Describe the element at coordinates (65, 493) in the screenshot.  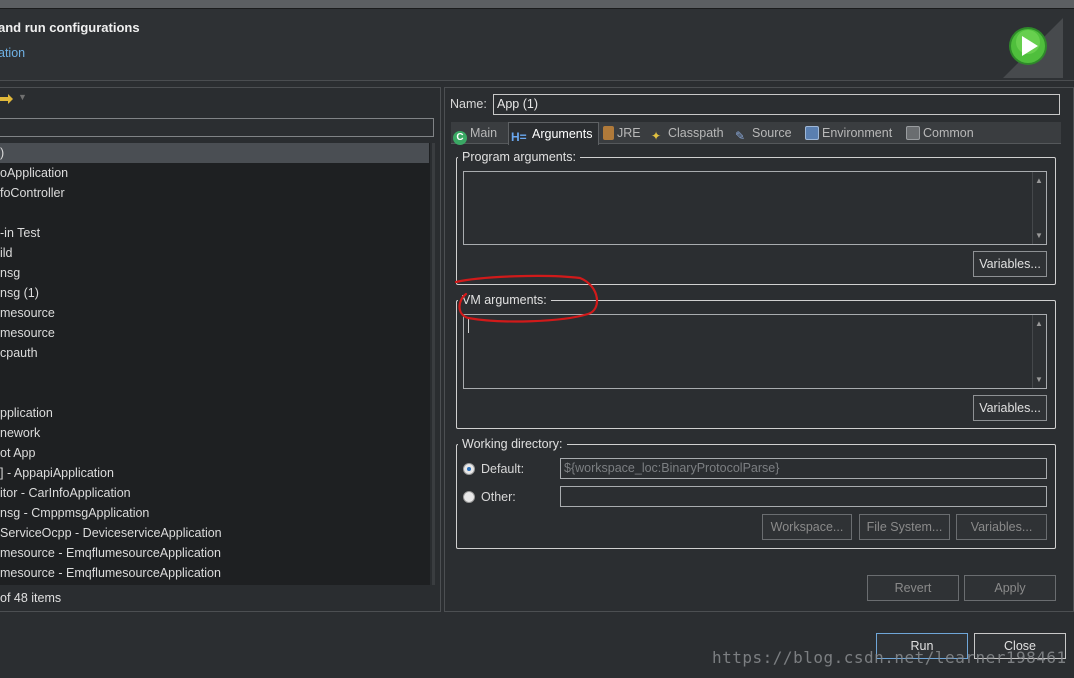
I see `tree-item: itor - CarInfoApplication` at that location.